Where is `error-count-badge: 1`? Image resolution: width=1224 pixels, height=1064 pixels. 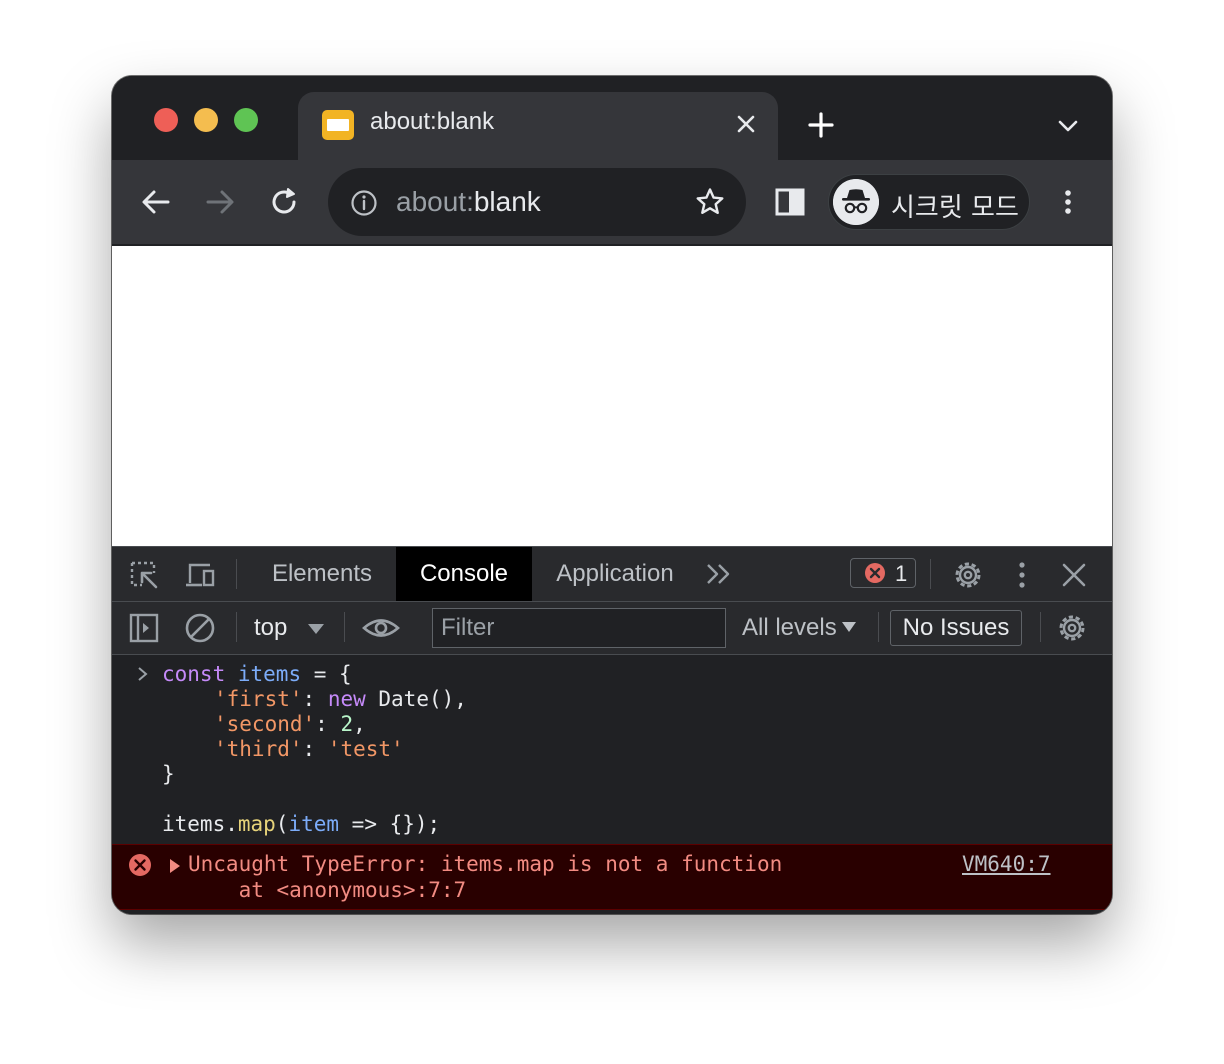
error-count-badge: 1 is located at coordinates (883, 573).